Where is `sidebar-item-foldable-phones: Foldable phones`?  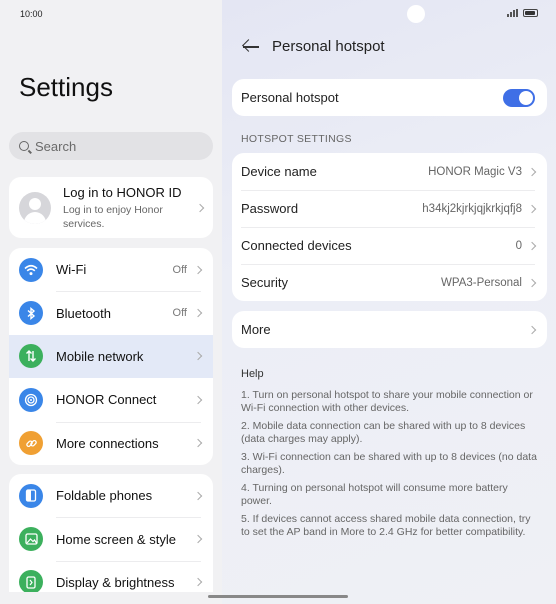 sidebar-item-foldable-phones: Foldable phones is located at coordinates (111, 495).